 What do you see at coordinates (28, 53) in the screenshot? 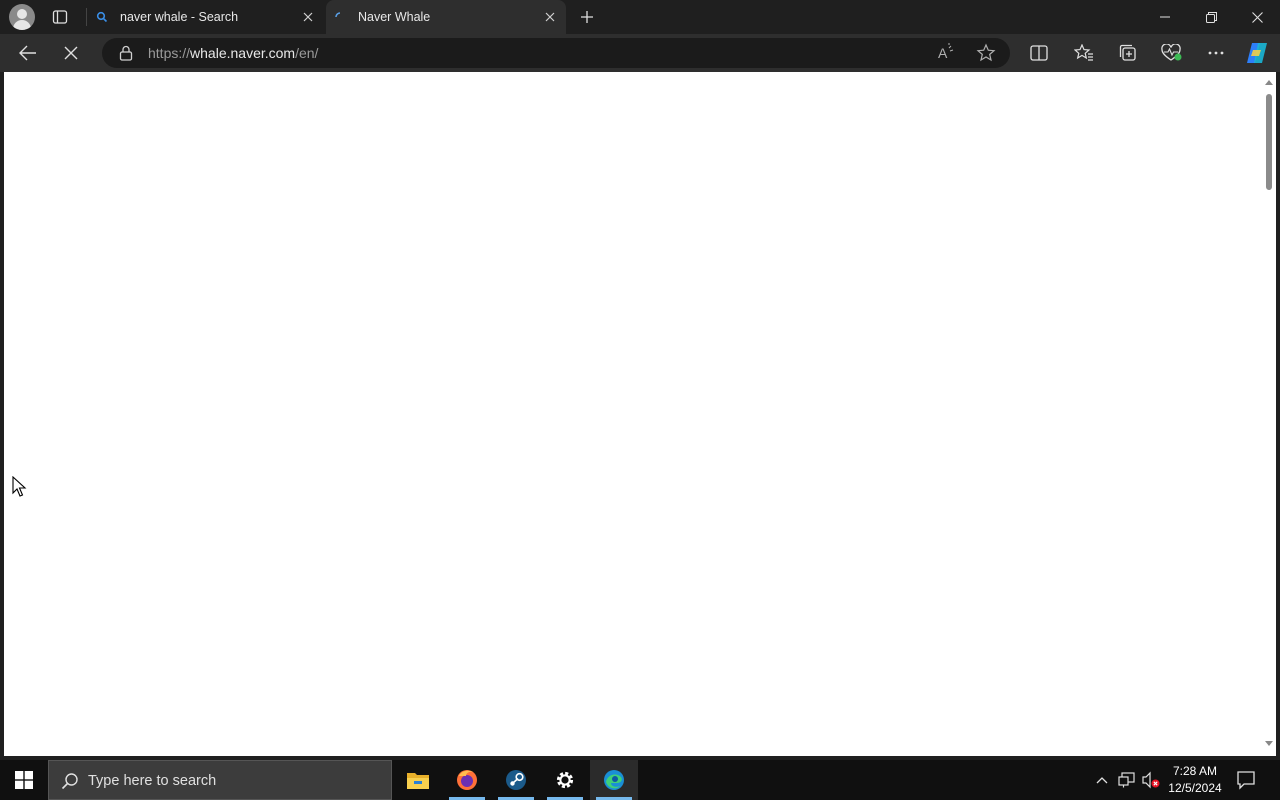
I see `back-arrow-icon` at bounding box center [28, 53].